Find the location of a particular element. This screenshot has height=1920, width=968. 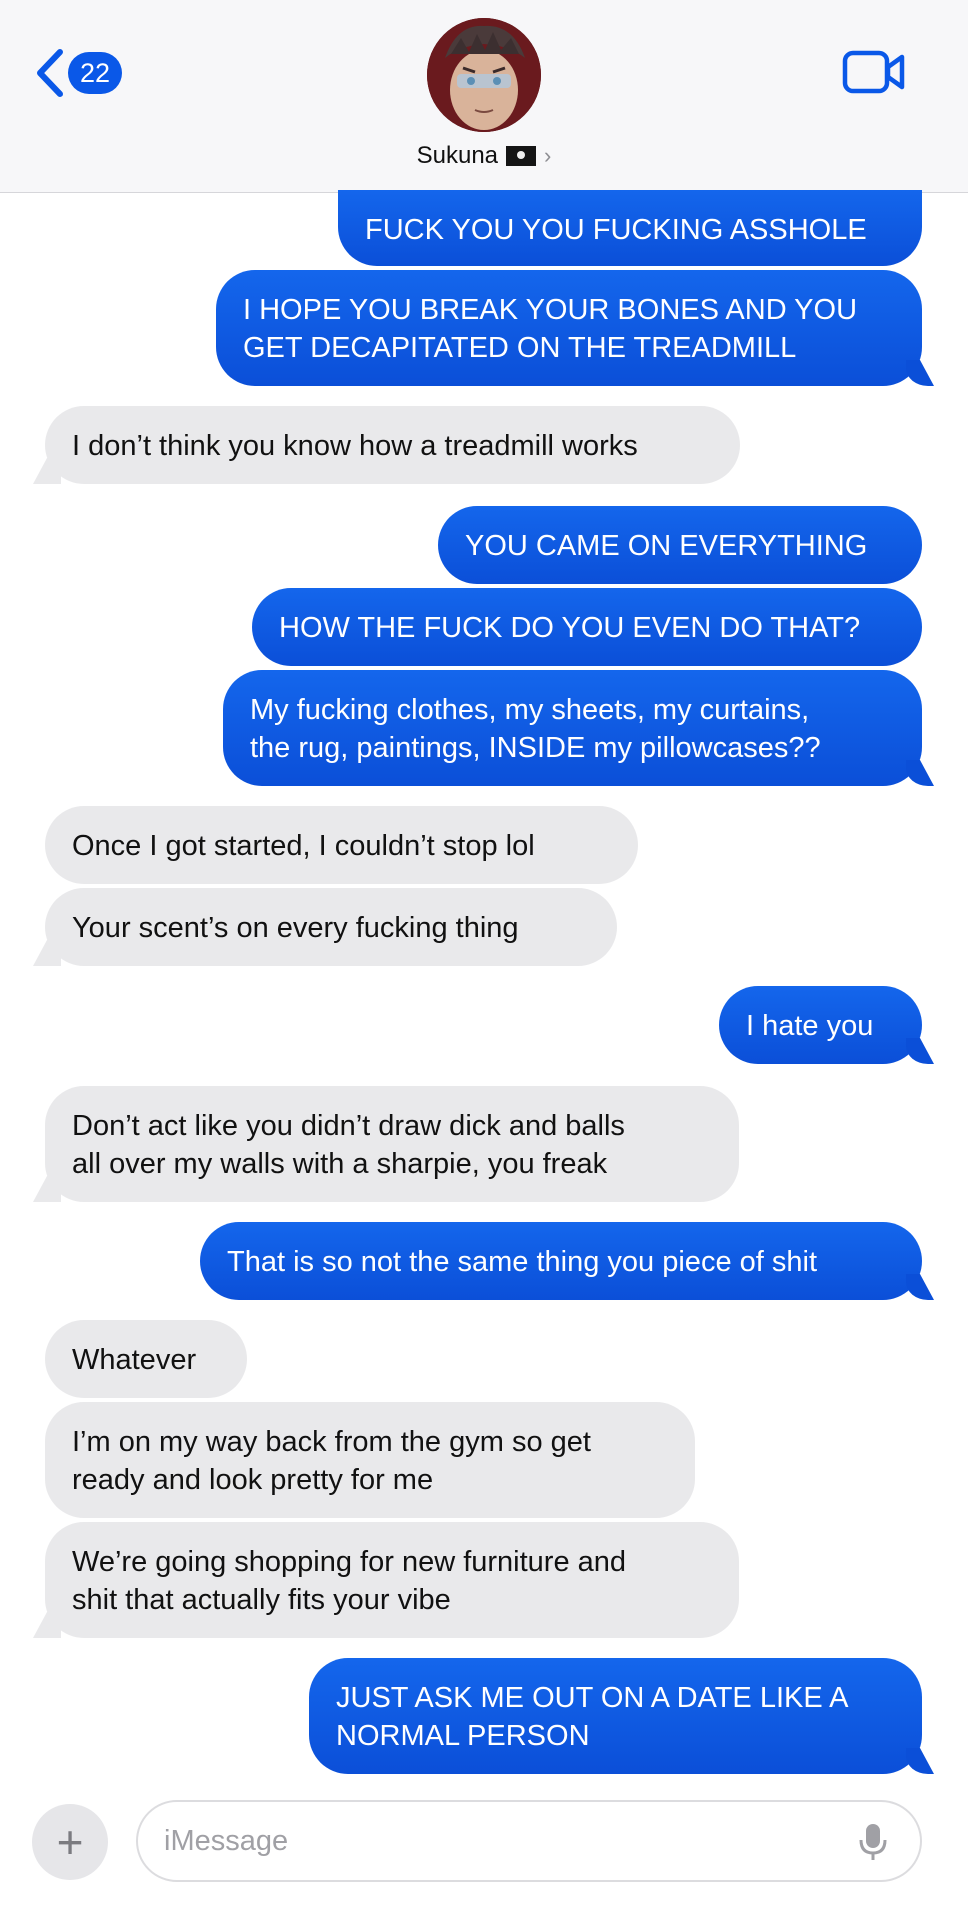

back-button: 22 is located at coordinates (78, 73).